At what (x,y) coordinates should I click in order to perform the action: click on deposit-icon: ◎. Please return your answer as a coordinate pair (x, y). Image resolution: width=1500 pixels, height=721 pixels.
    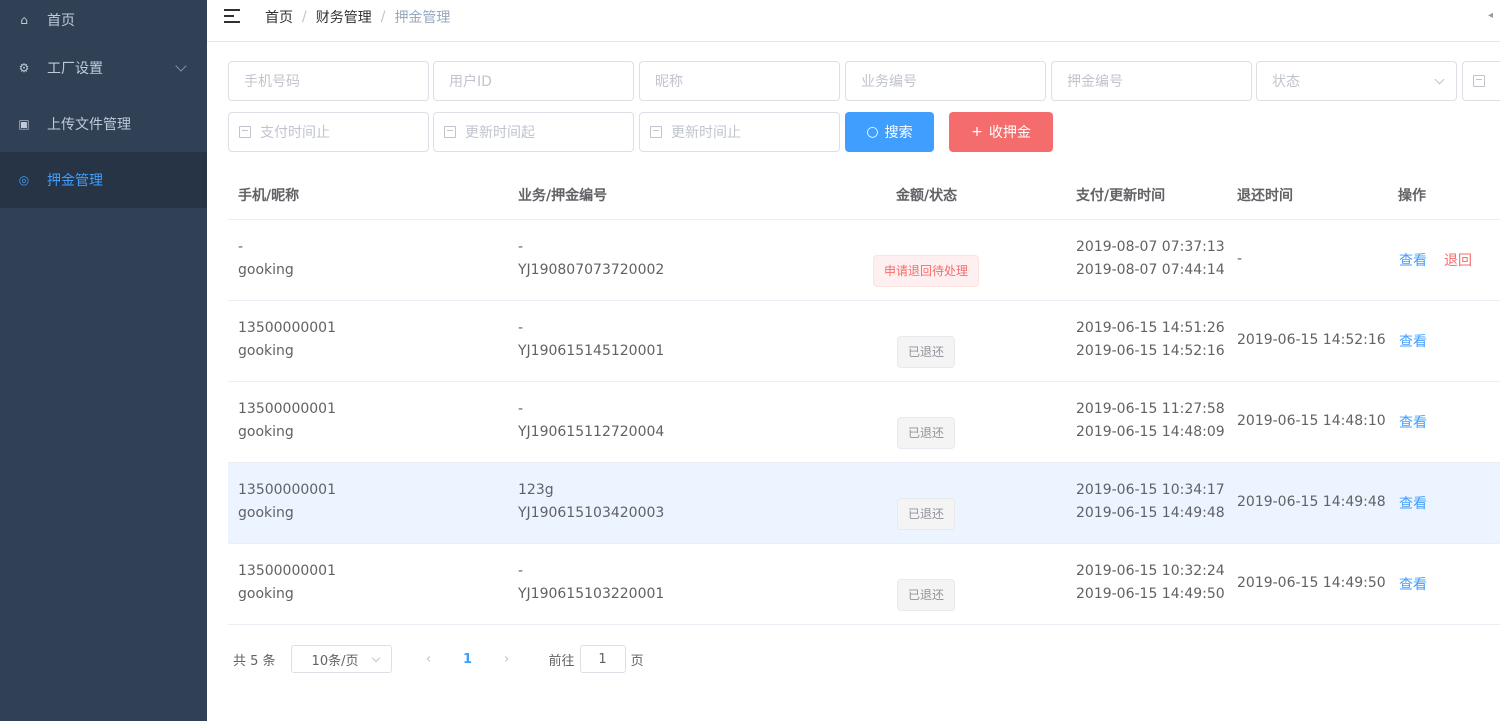
    Looking at the image, I should click on (24, 180).